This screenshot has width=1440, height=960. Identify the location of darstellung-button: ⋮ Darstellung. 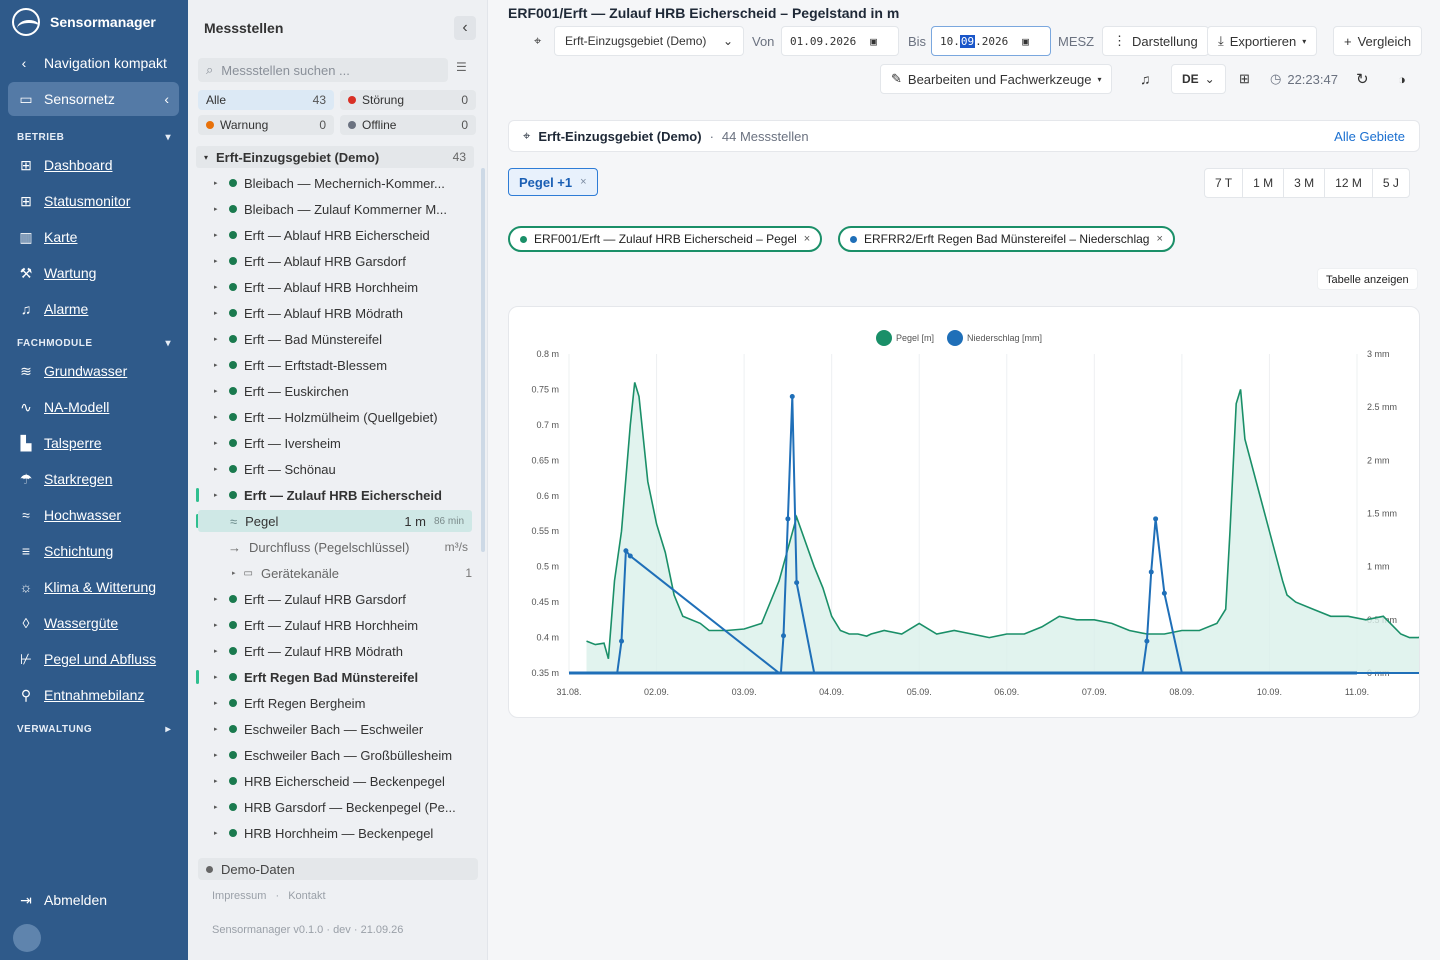
(1155, 41).